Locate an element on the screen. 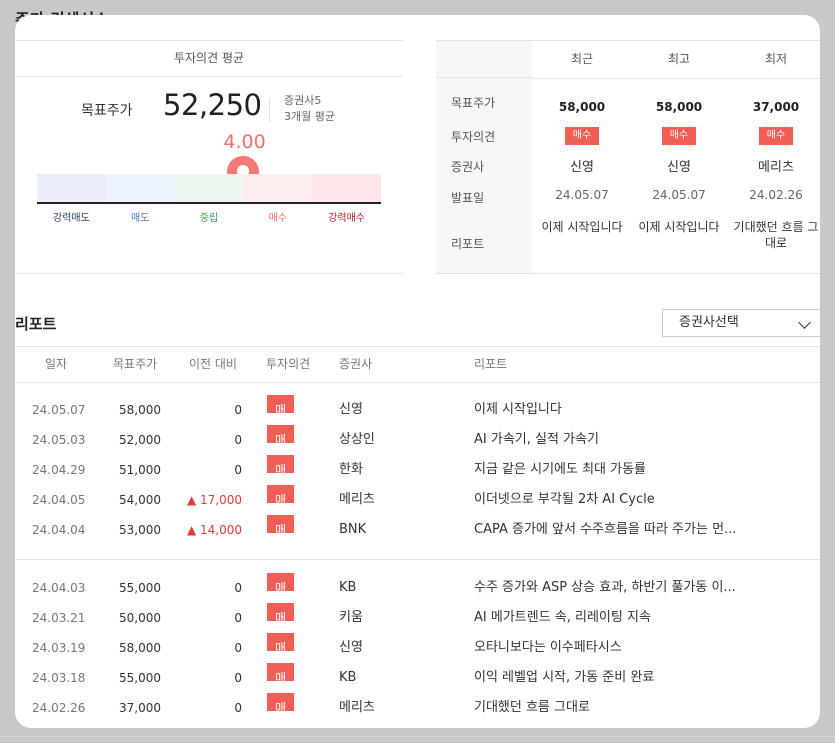 This screenshot has height=743, width=835. summary-date: 24.02.26 is located at coordinates (776, 195).